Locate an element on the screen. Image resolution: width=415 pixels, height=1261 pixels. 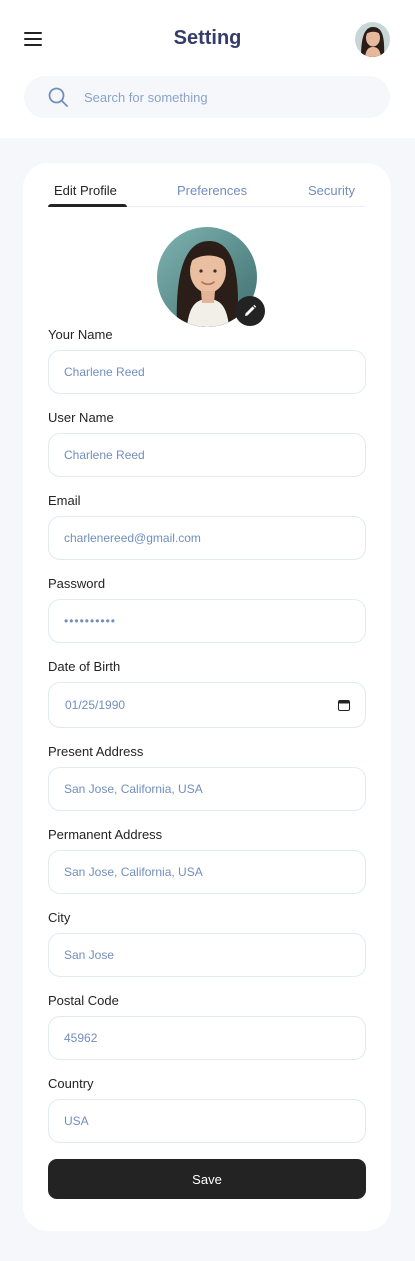
city-value: San Jose is located at coordinates (89, 955).